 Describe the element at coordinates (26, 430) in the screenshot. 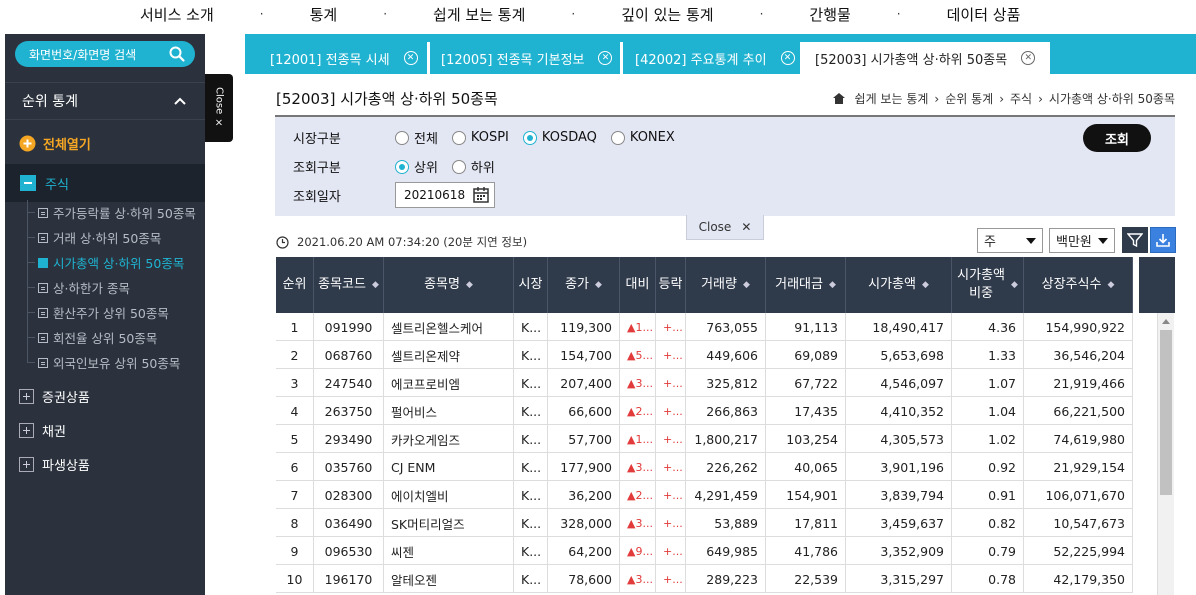

I see `plus-box-icon` at that location.